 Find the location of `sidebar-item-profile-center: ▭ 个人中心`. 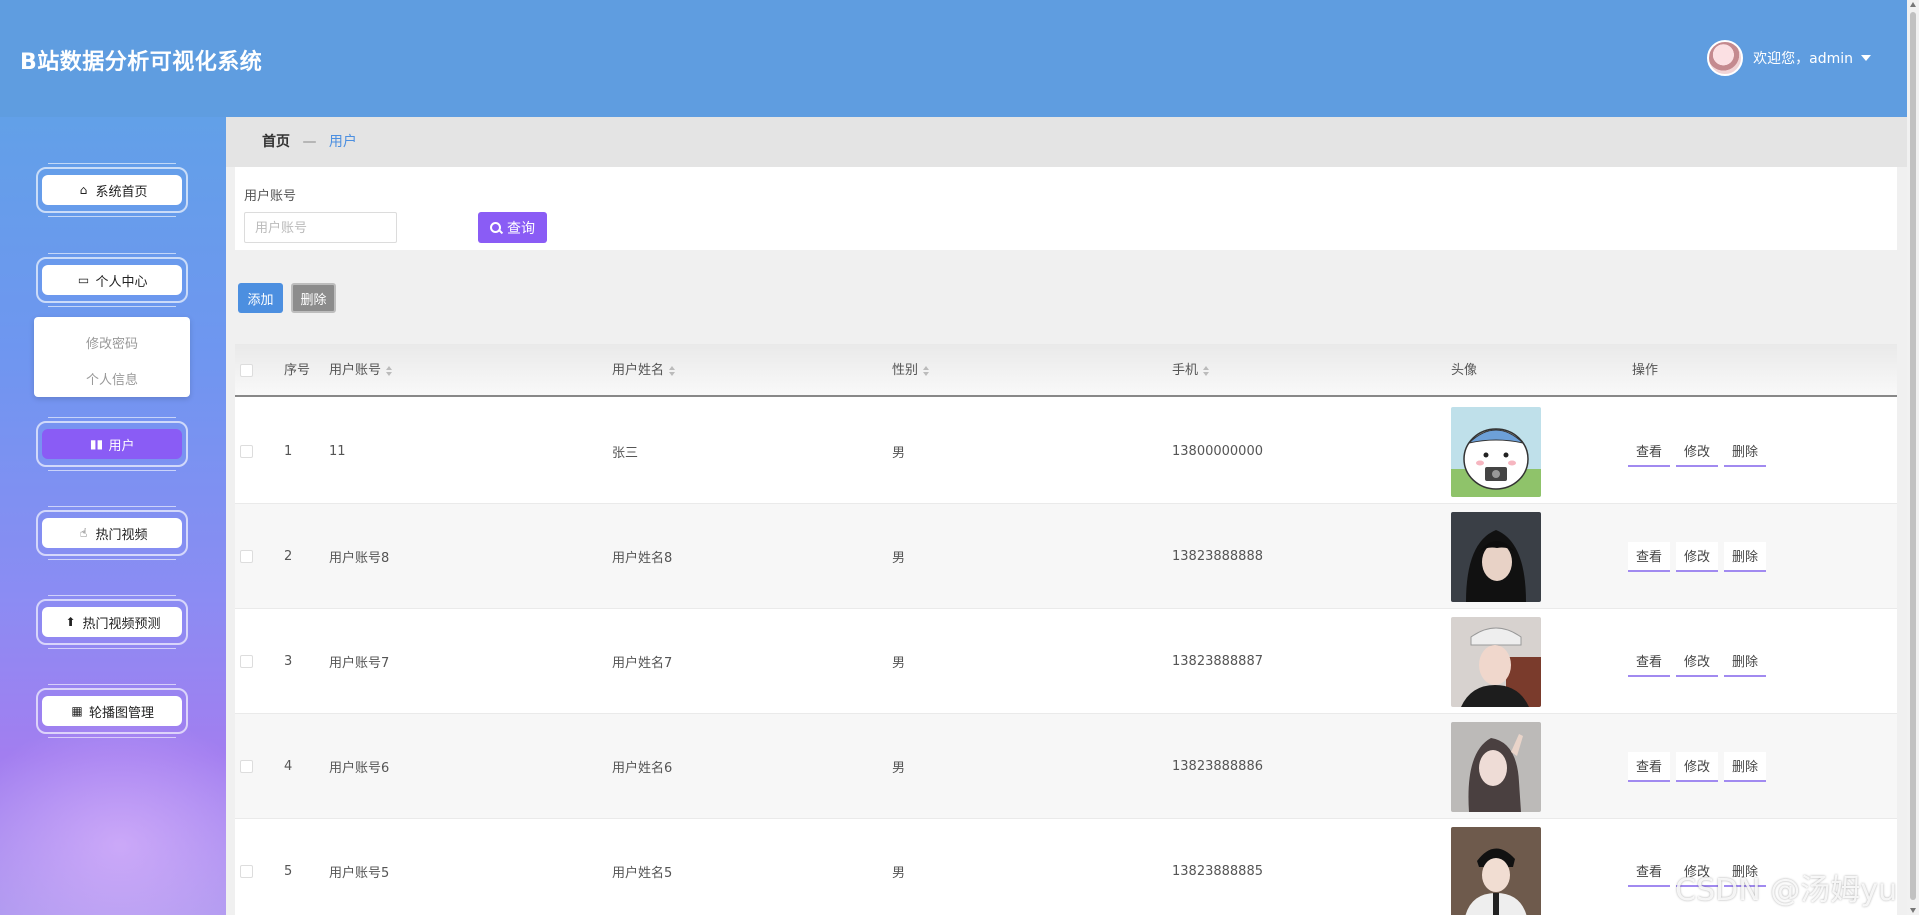

sidebar-item-profile-center: ▭ 个人中心 is located at coordinates (112, 280).